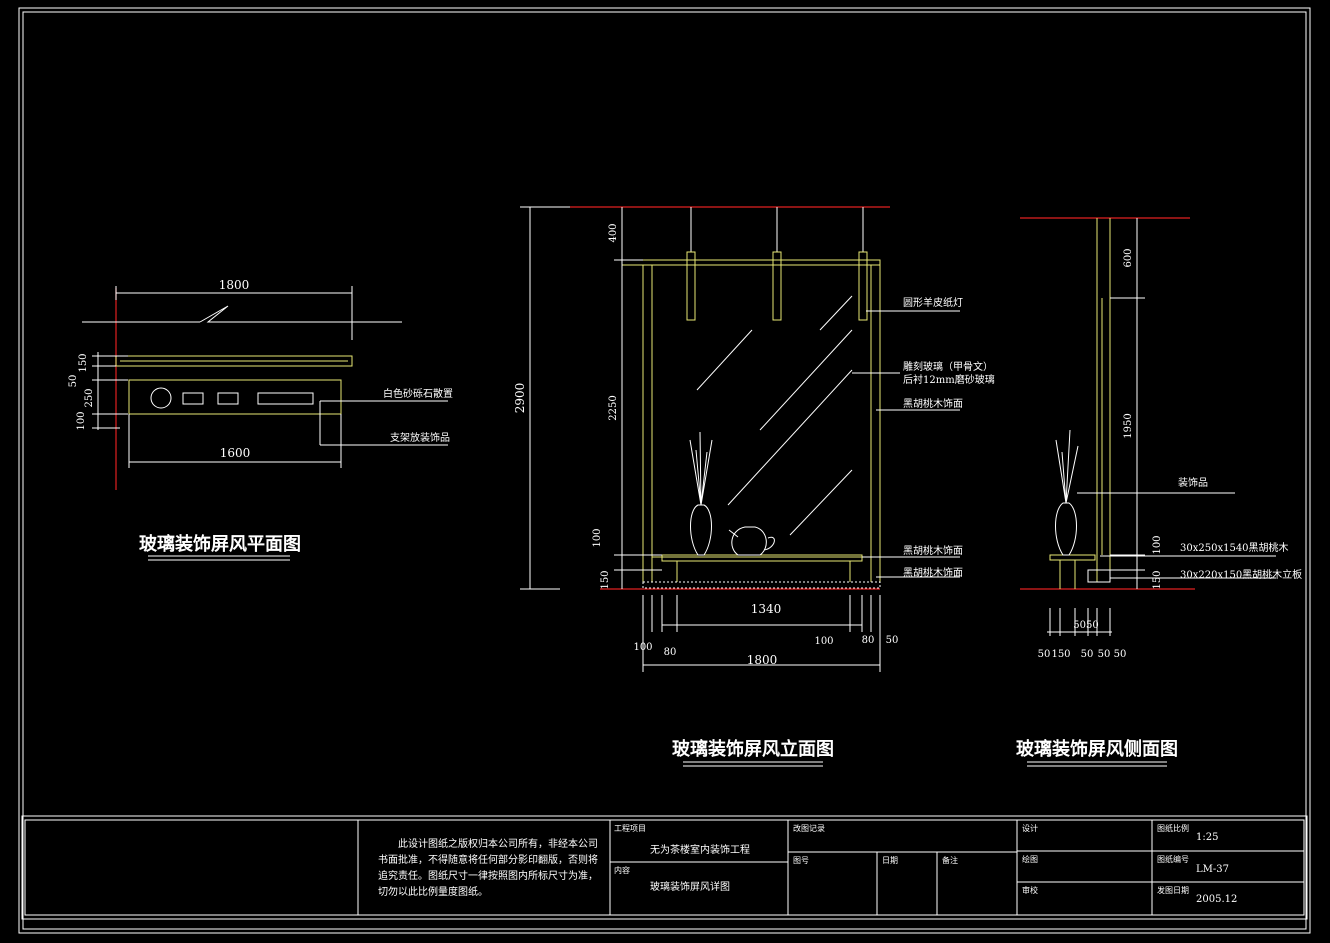 Image resolution: width=1330 pixels, height=943 pixels. What do you see at coordinates (1097, 749) in the screenshot?
I see `side-title: 玻璃装饰屏风侧面图` at bounding box center [1097, 749].